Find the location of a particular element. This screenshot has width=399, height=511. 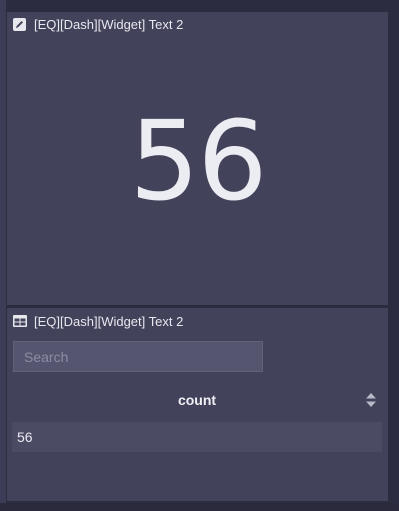

table-row: 56 is located at coordinates (197, 437).